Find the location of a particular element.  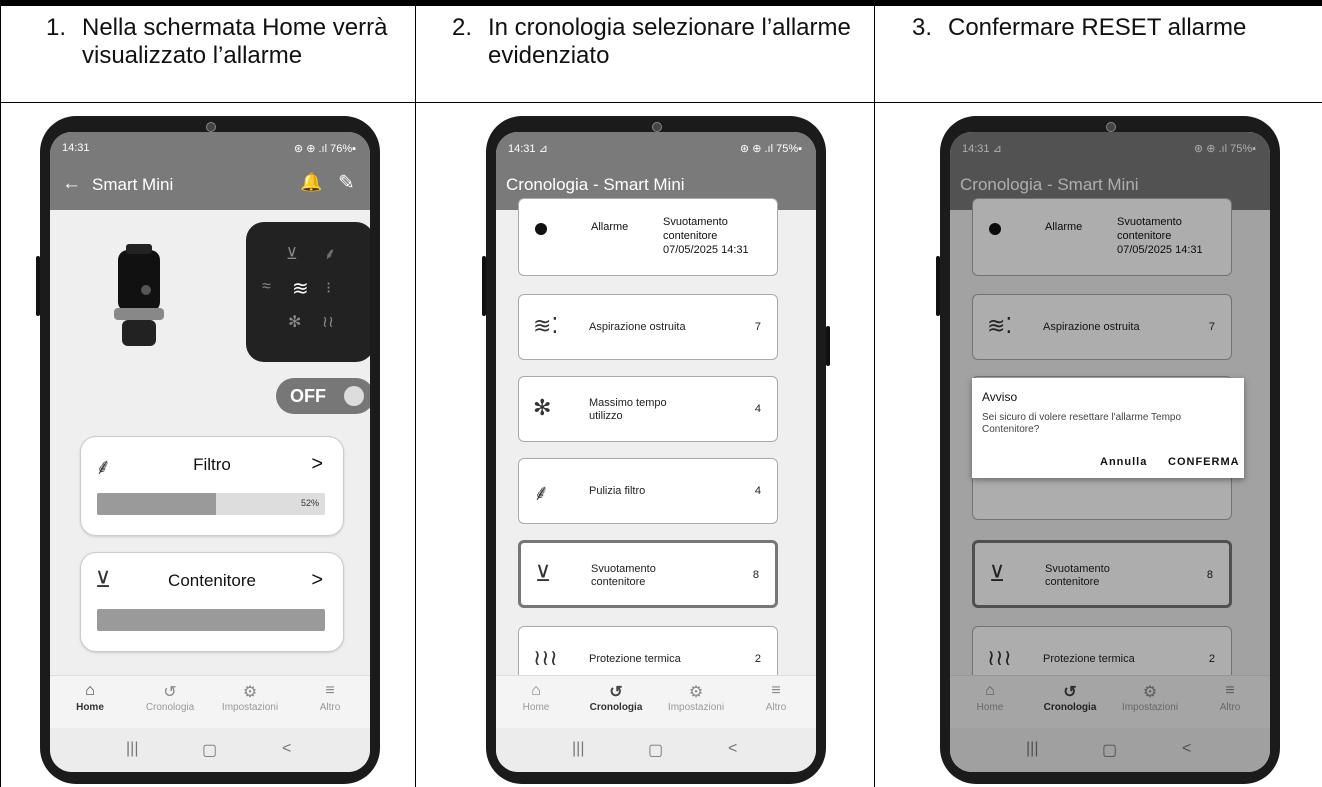

item-label: Aspirazione ostruita is located at coordinates (637, 327).